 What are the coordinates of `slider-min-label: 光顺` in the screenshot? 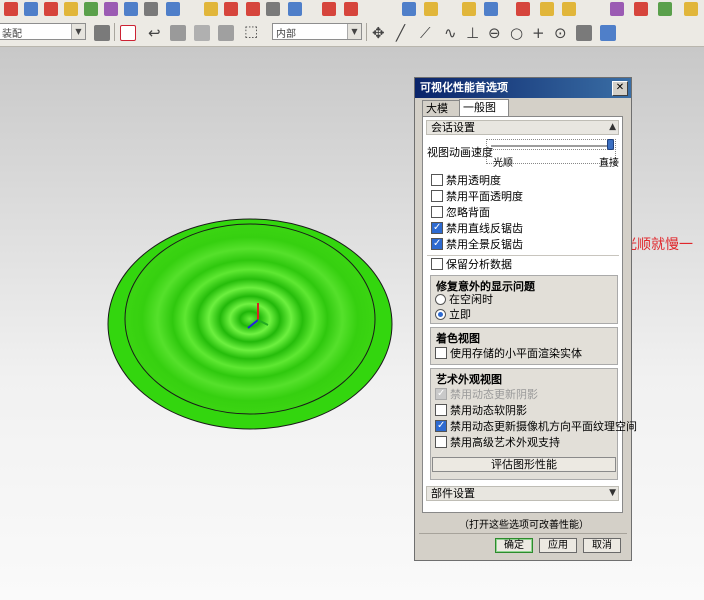 It's located at (503, 163).